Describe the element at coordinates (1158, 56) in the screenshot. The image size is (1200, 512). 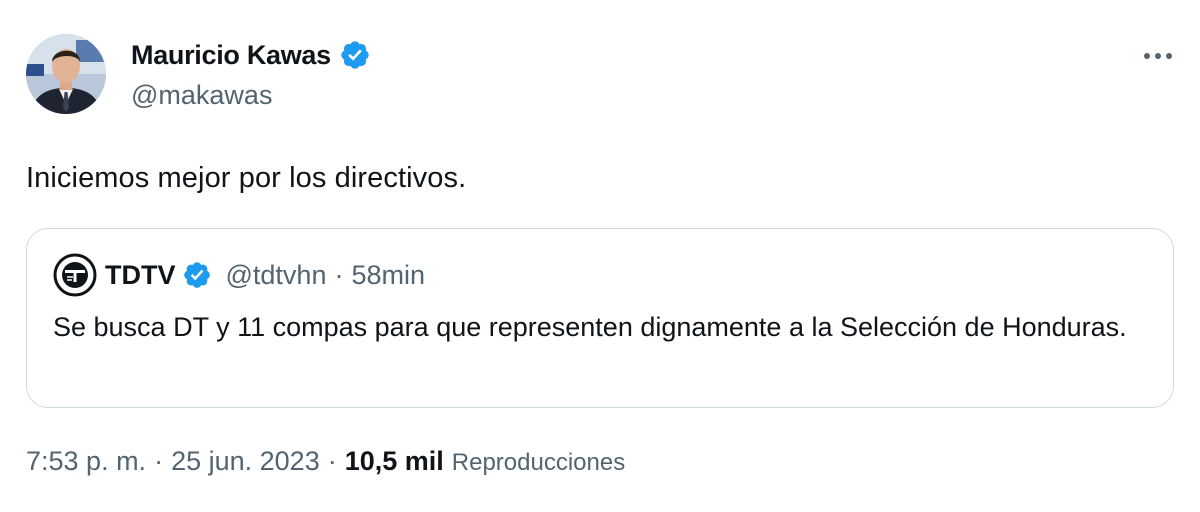
I see `ellipsis-icon` at that location.